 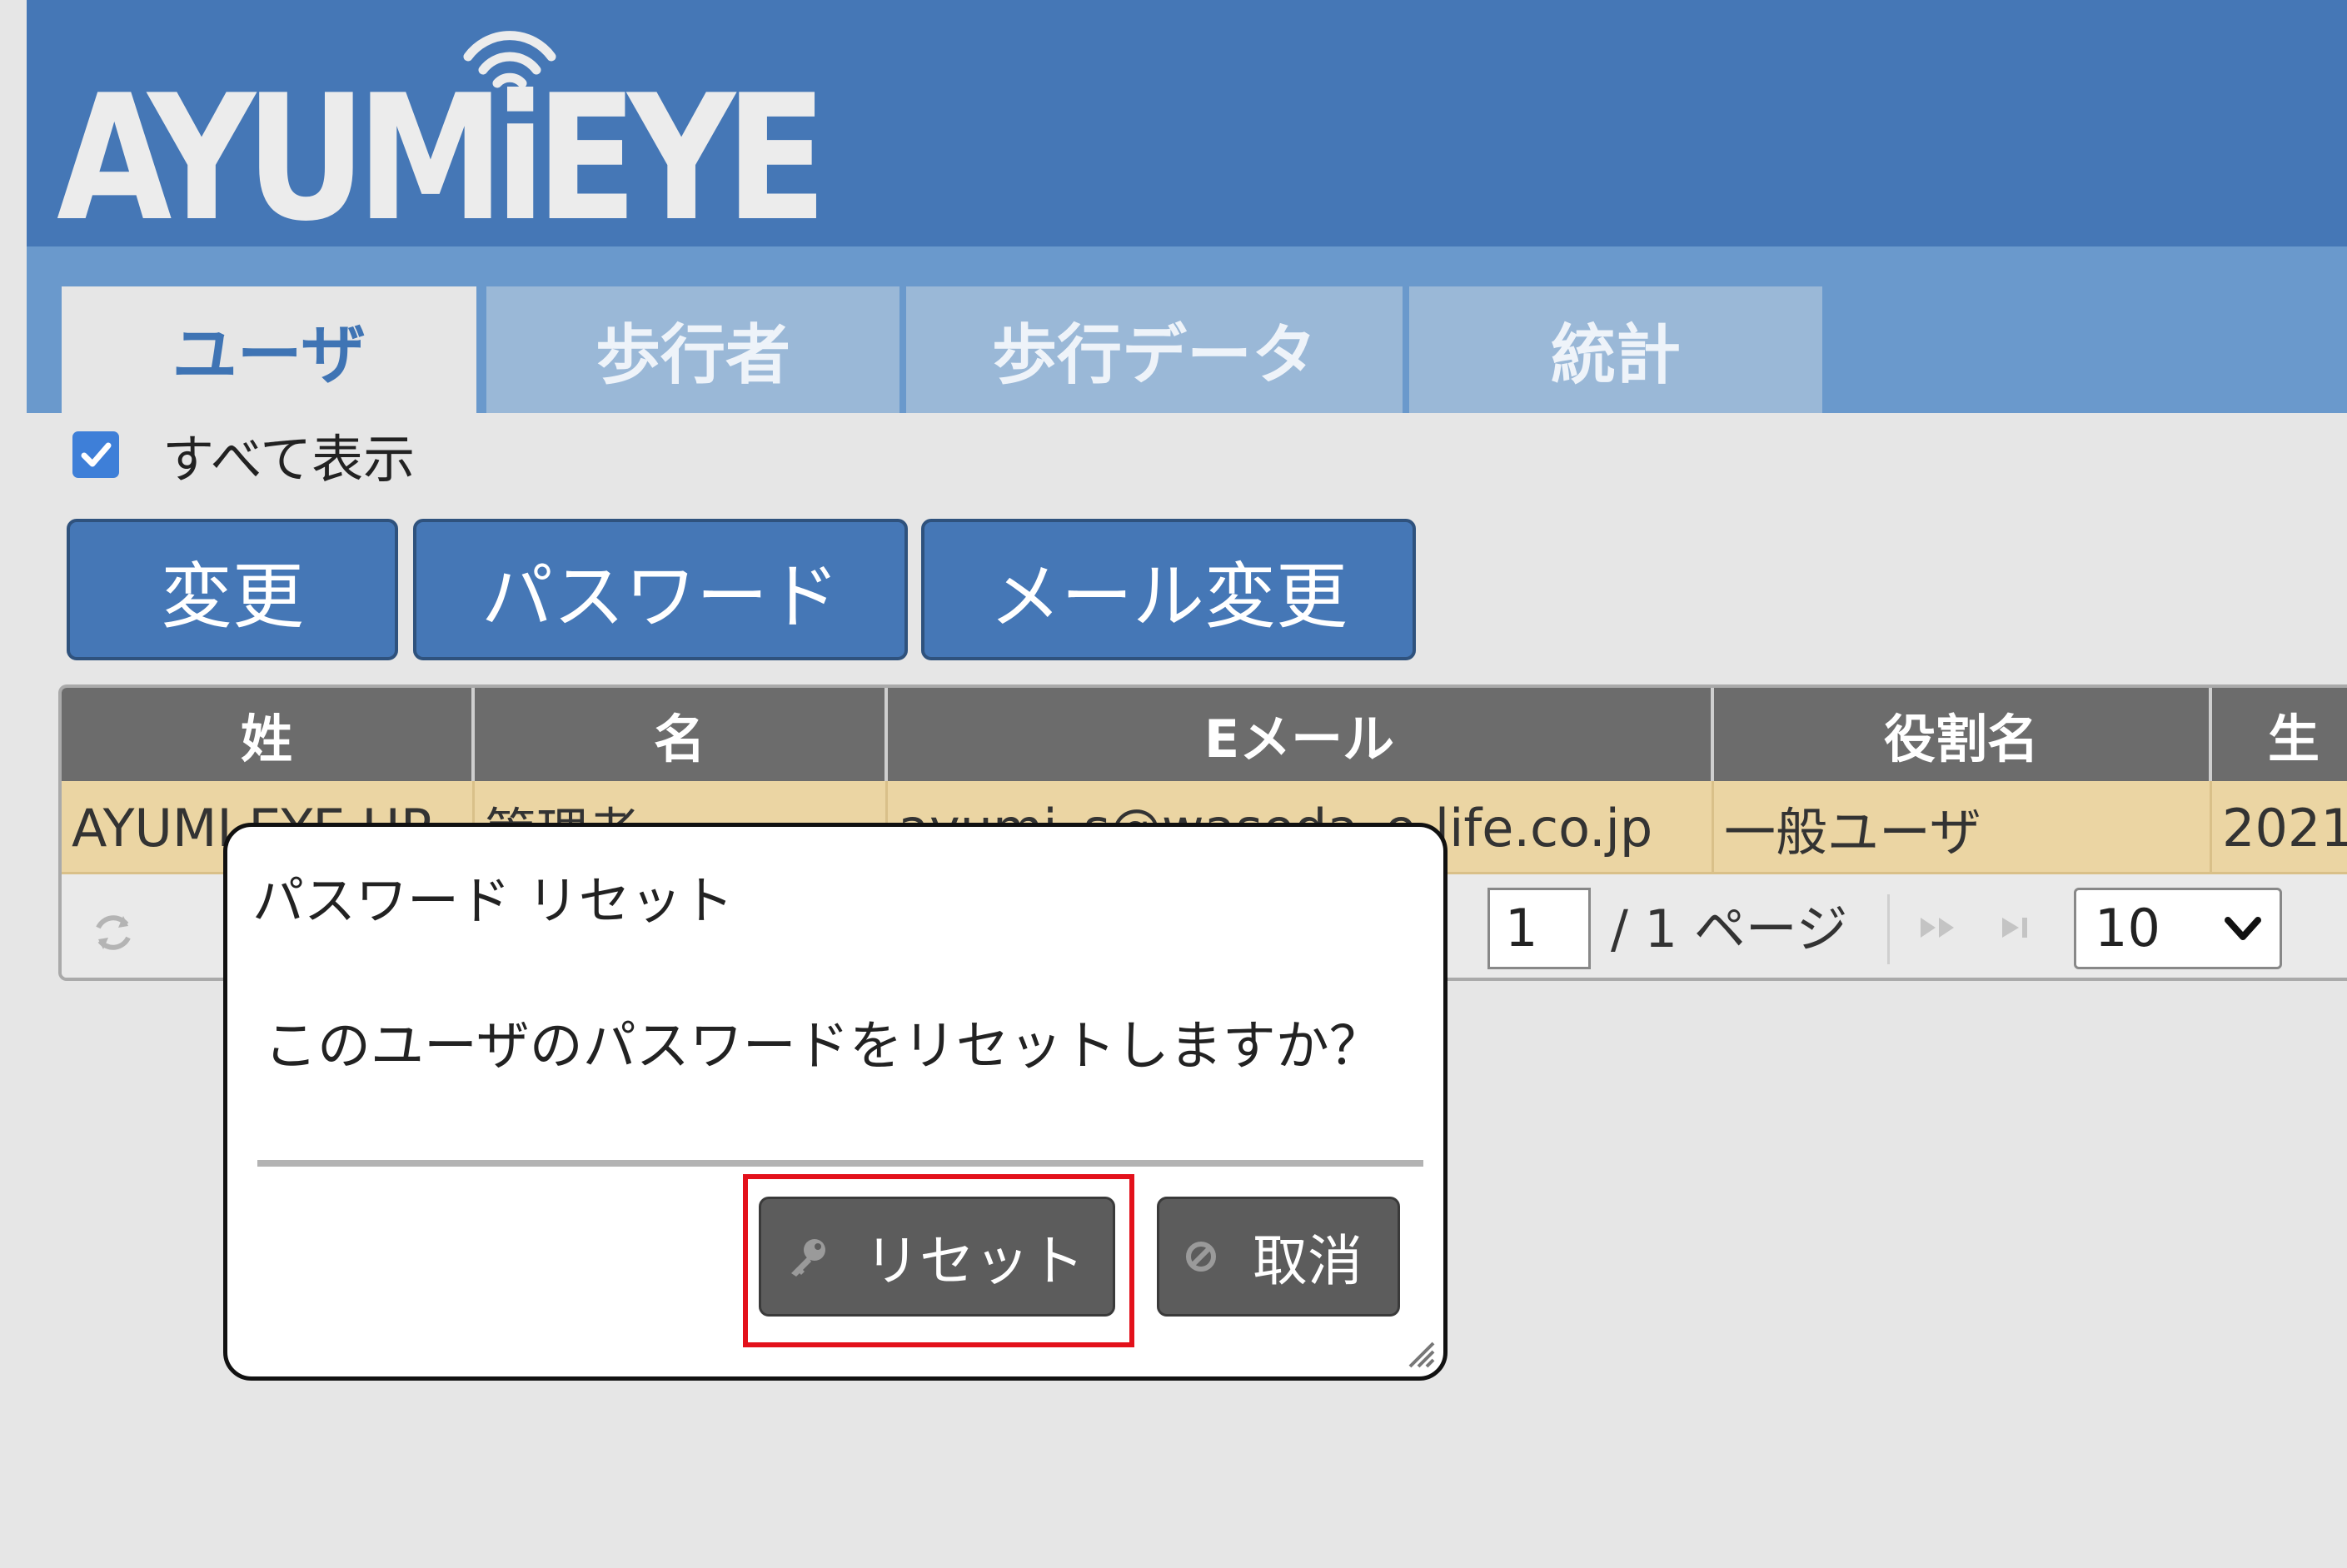 I want to click on cancel-icon, so click(x=1201, y=1257).